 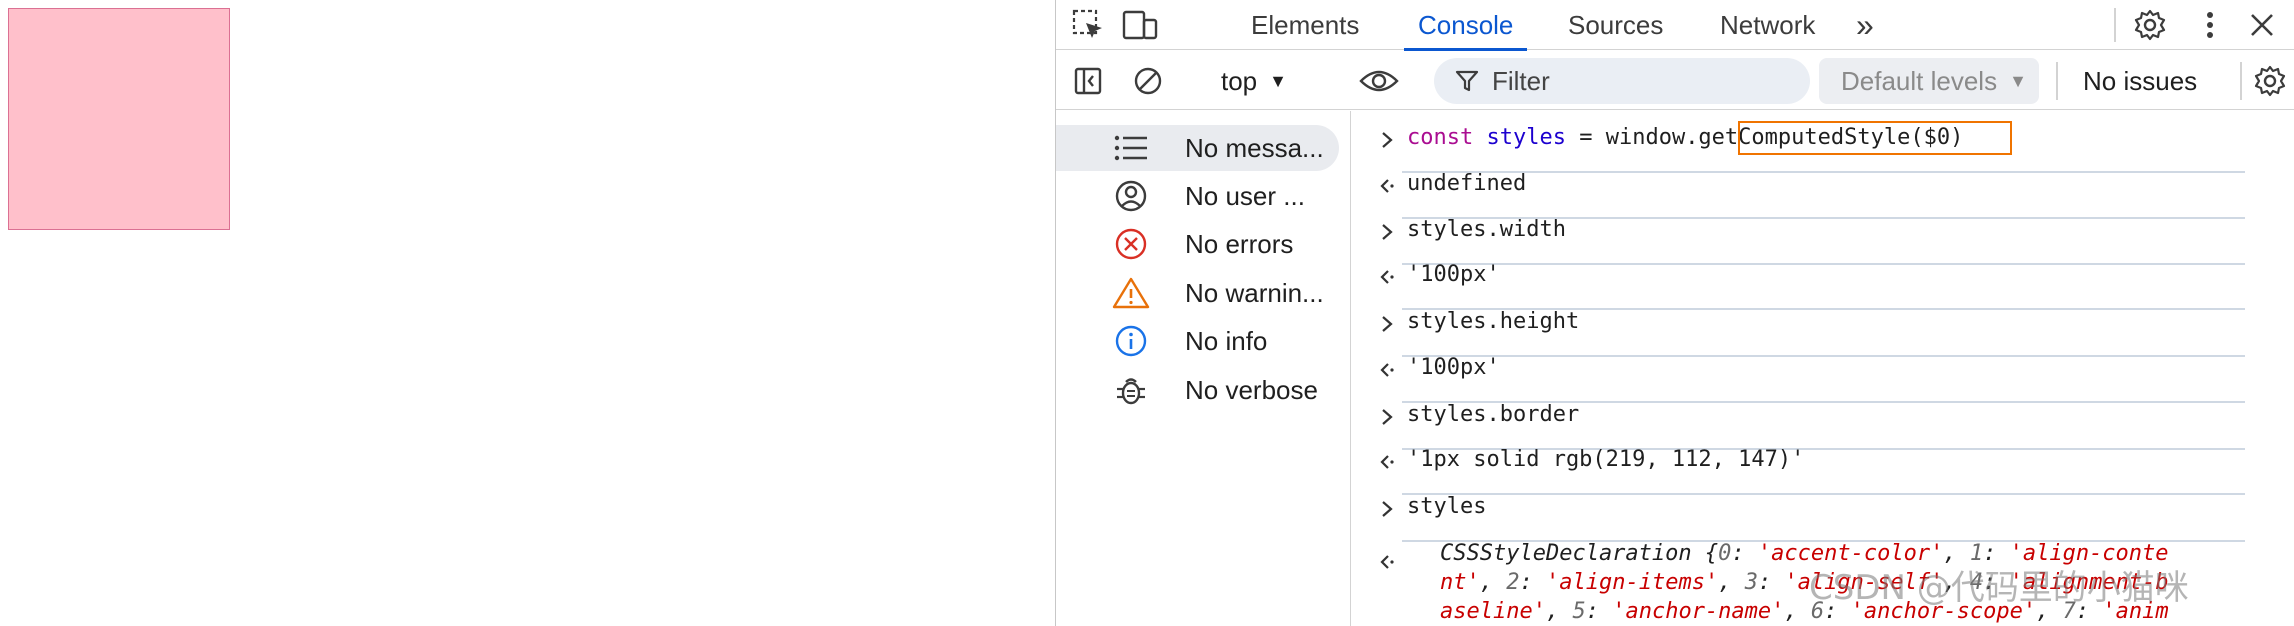 What do you see at coordinates (119, 119) in the screenshot?
I see `pink-box` at bounding box center [119, 119].